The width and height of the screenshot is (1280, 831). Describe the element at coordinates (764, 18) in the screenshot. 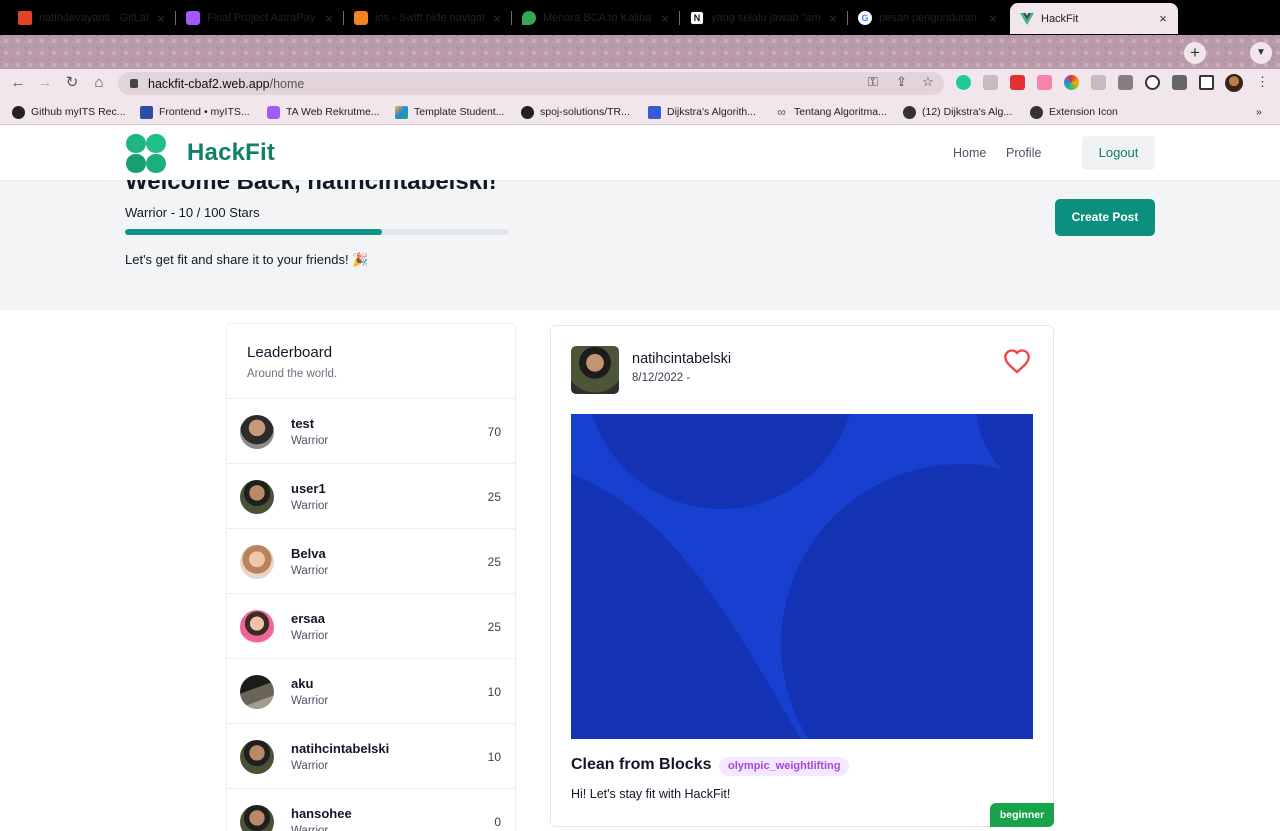

I see `tab-notion: N yang selalu jawab "ama ×` at that location.